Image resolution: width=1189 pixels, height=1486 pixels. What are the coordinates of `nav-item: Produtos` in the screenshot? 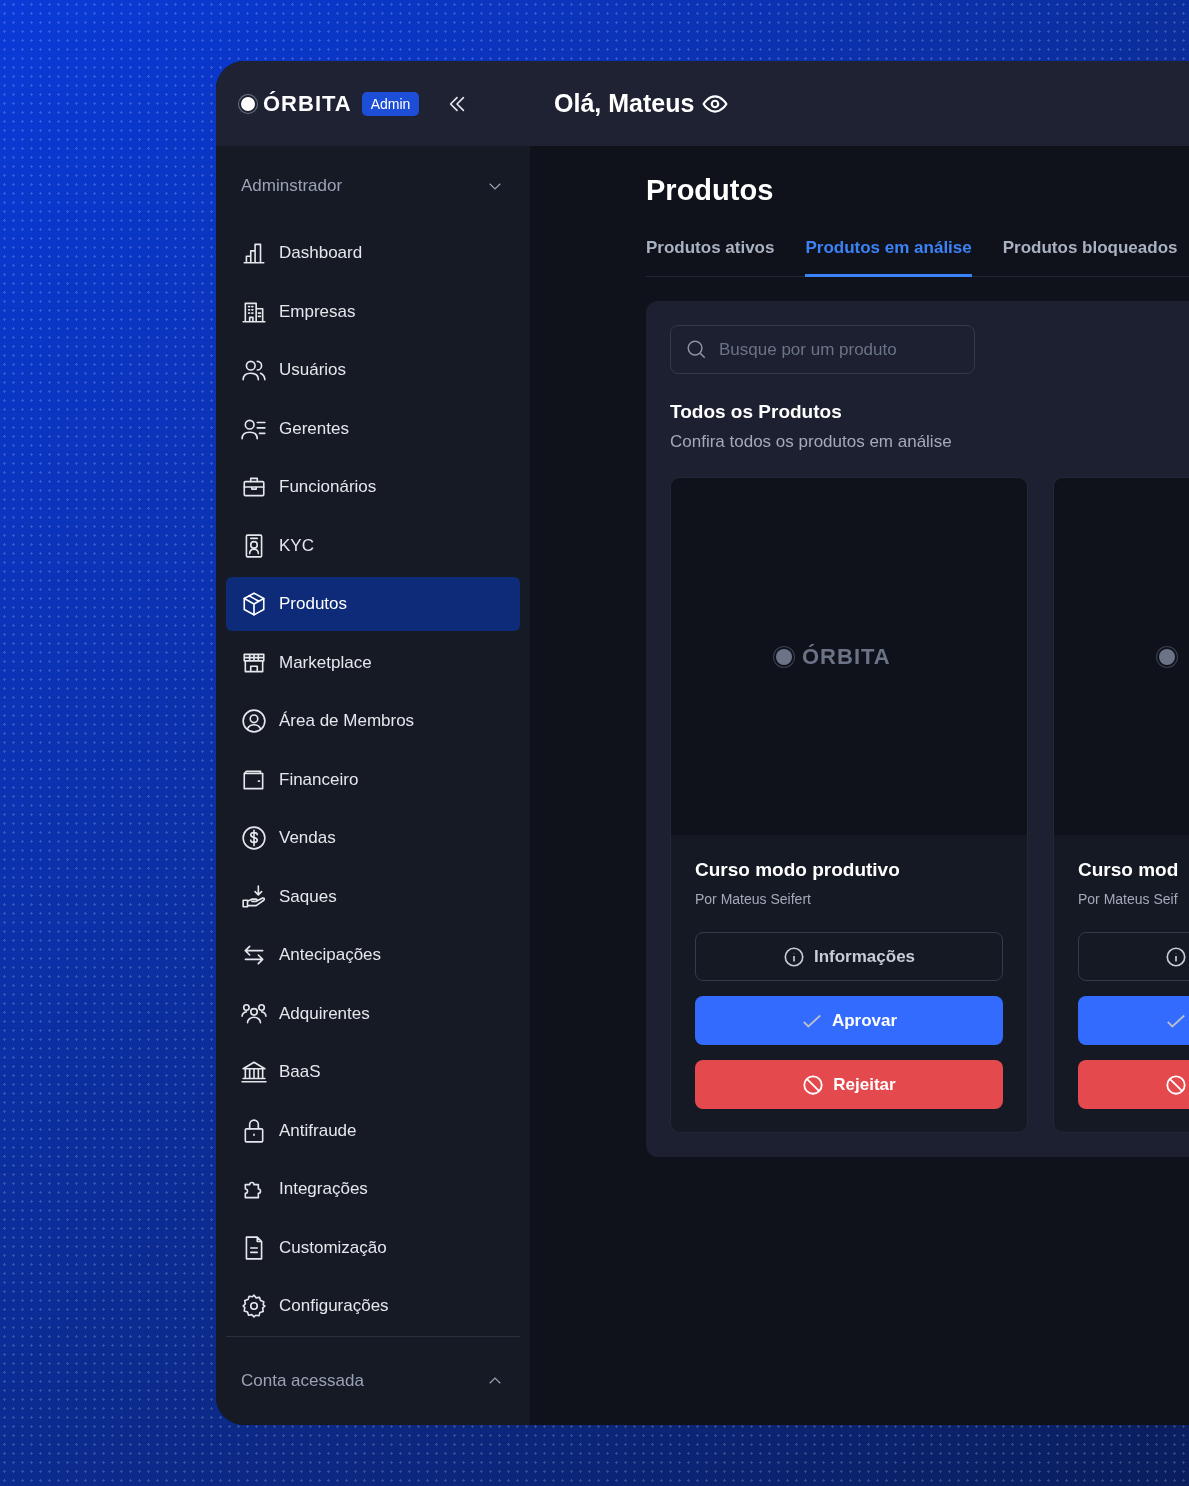 It's located at (373, 604).